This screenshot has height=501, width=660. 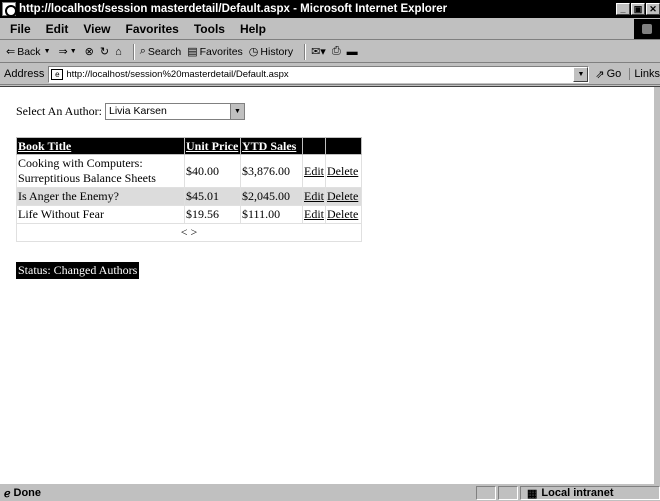 I want to click on table-header-row: Book Title Unit Price YTD Sales, so click(x=189, y=146).